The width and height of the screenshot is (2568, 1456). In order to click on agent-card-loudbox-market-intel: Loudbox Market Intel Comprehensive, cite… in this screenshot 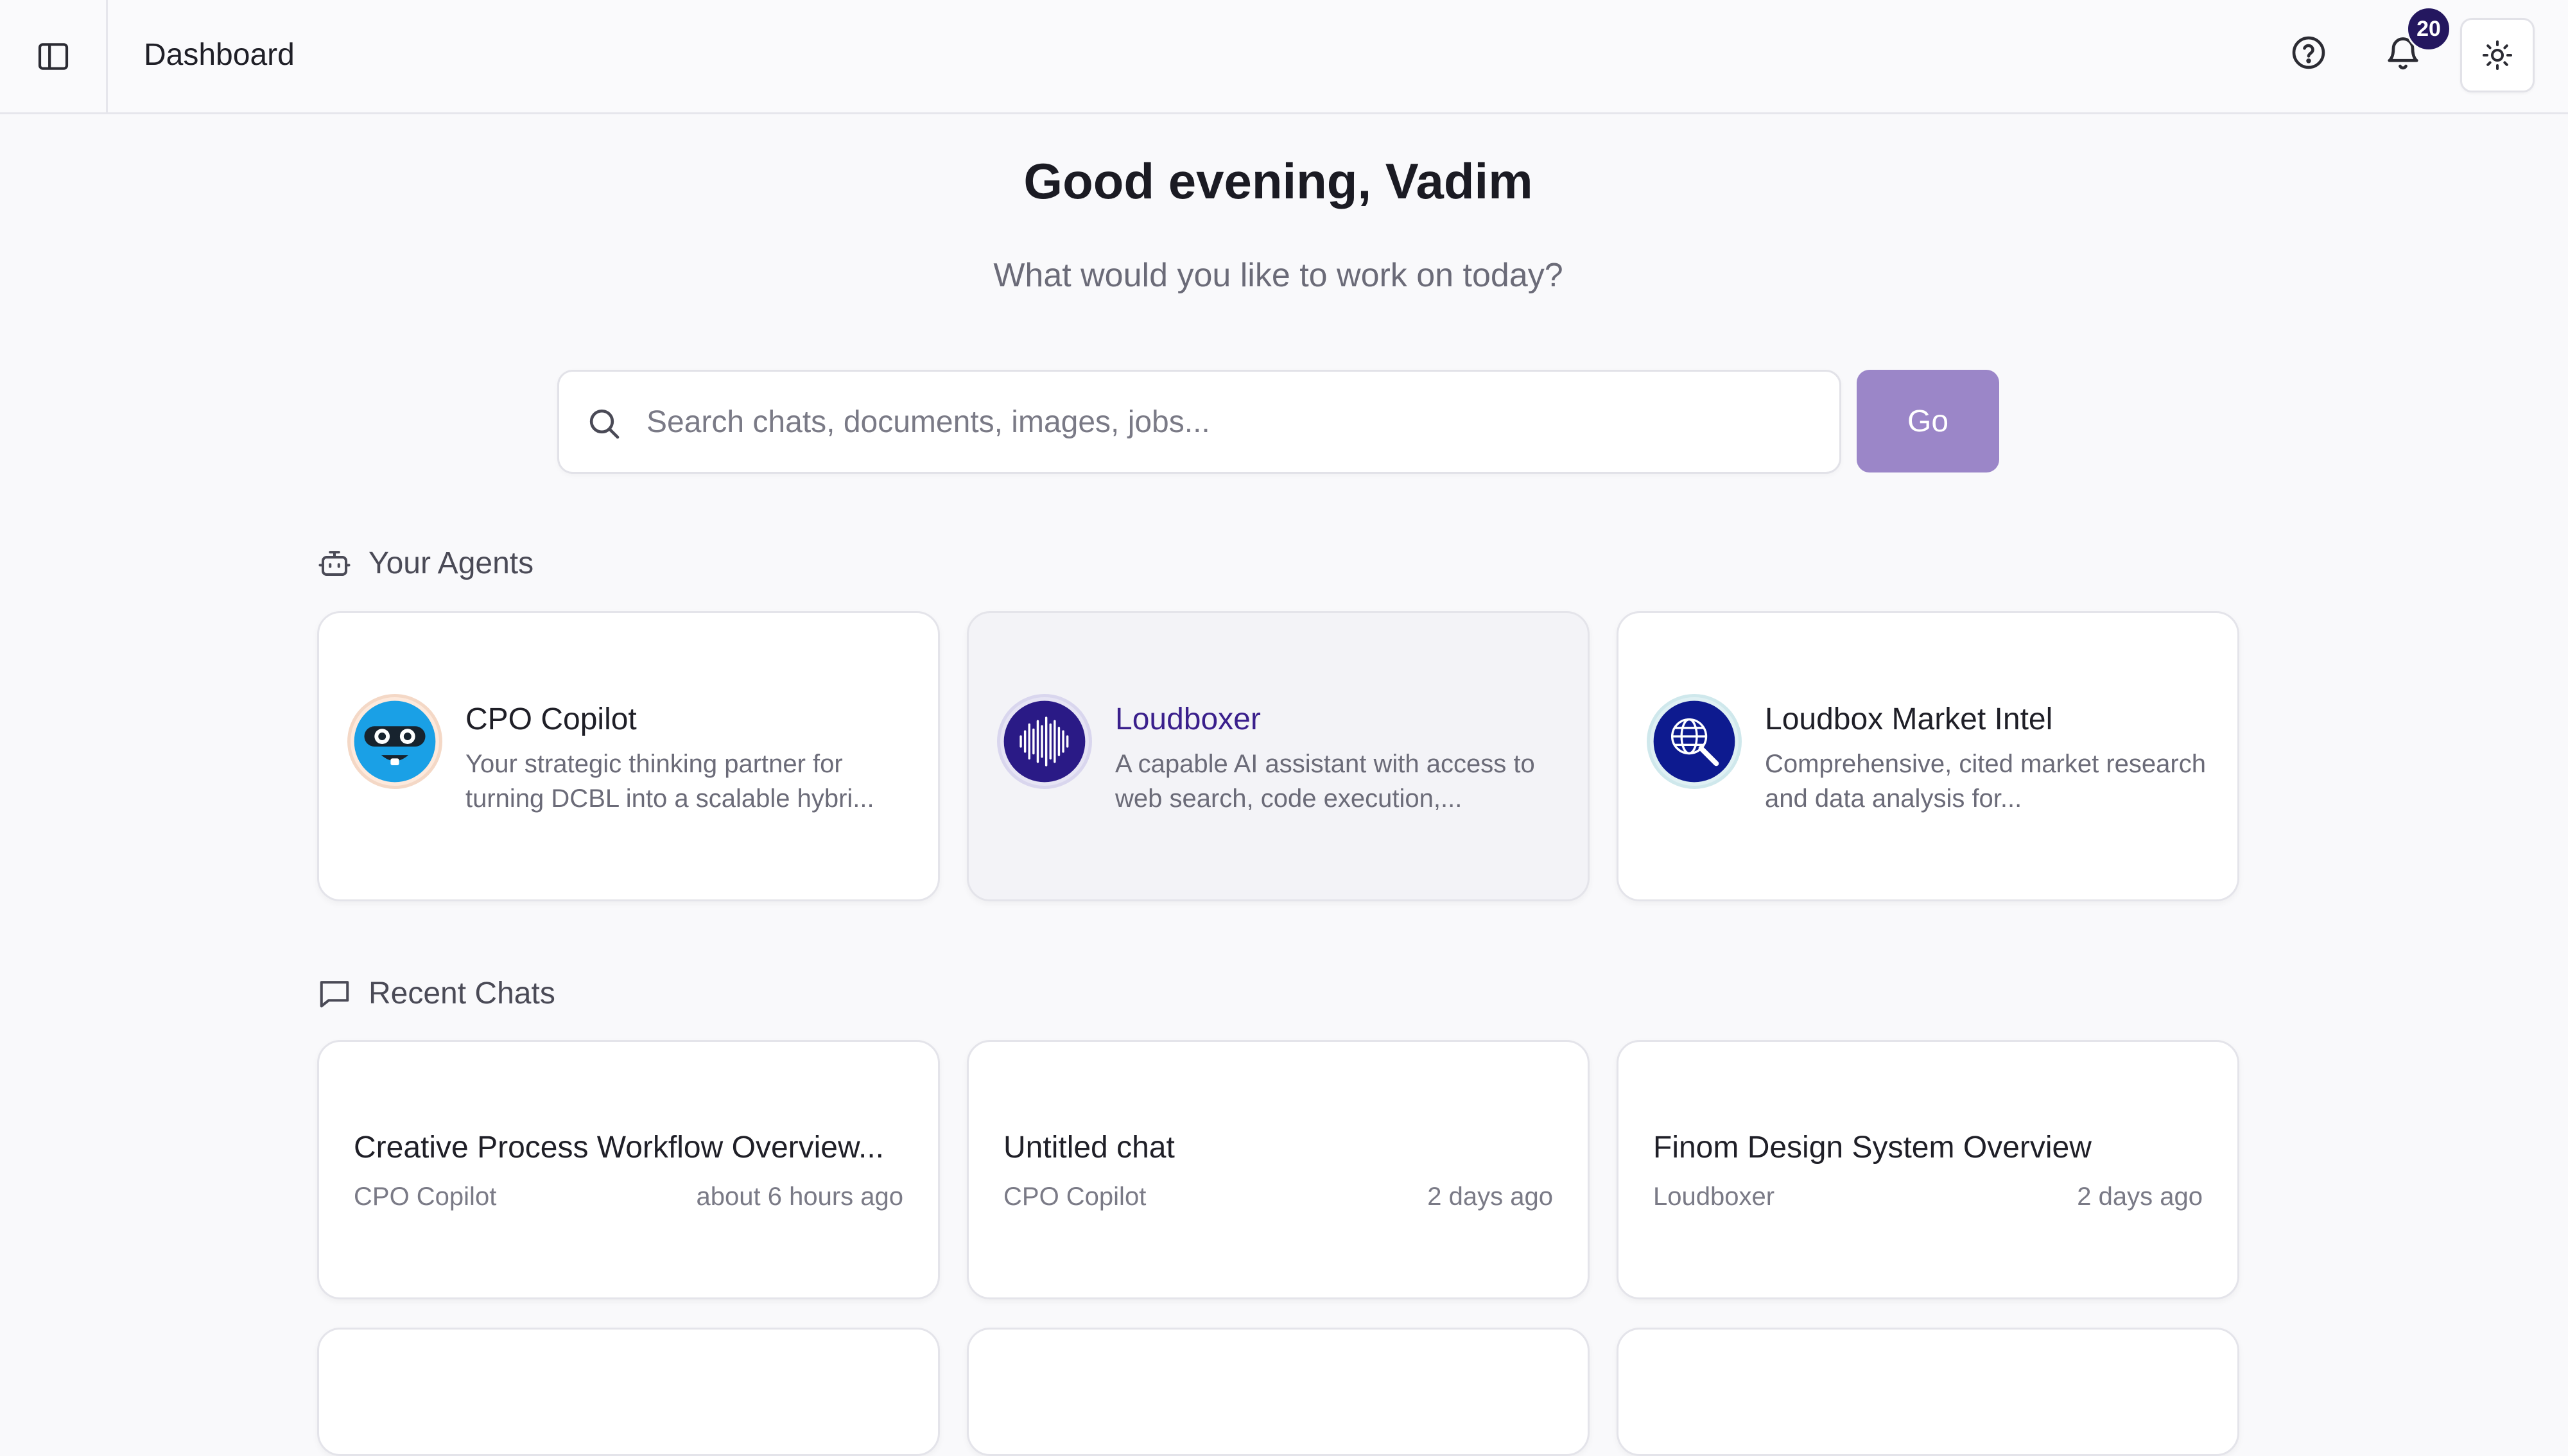, I will do `click(1928, 756)`.